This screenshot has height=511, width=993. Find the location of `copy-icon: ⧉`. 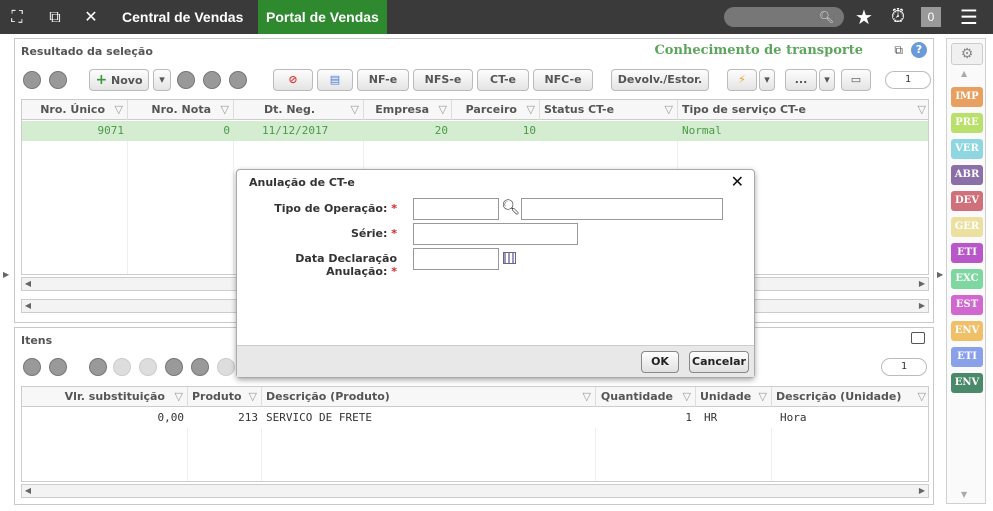

copy-icon: ⧉ is located at coordinates (898, 50).